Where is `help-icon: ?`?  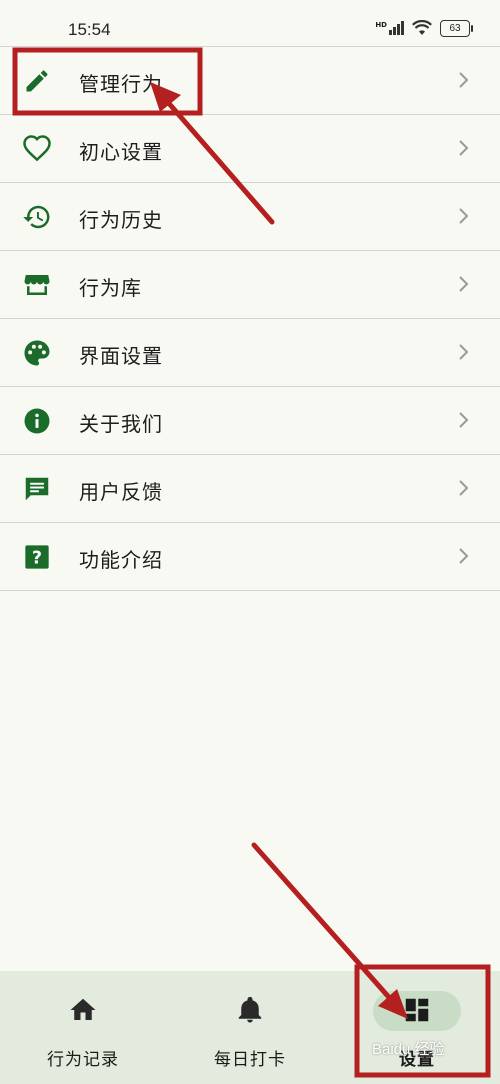
help-icon: ? is located at coordinates (37, 557).